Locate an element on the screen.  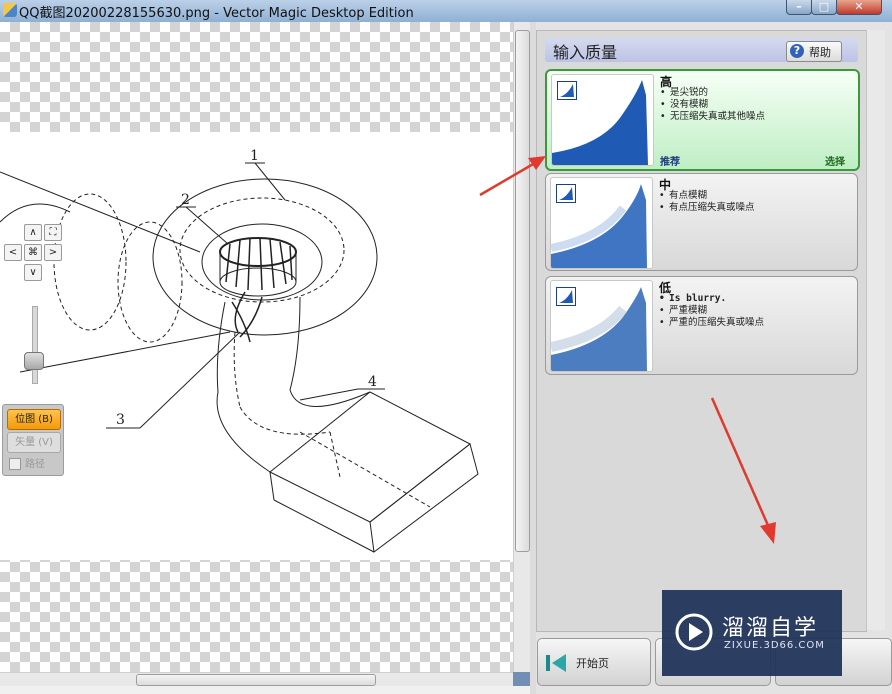
canvas-hscroll-thumb is located at coordinates (256, 680).